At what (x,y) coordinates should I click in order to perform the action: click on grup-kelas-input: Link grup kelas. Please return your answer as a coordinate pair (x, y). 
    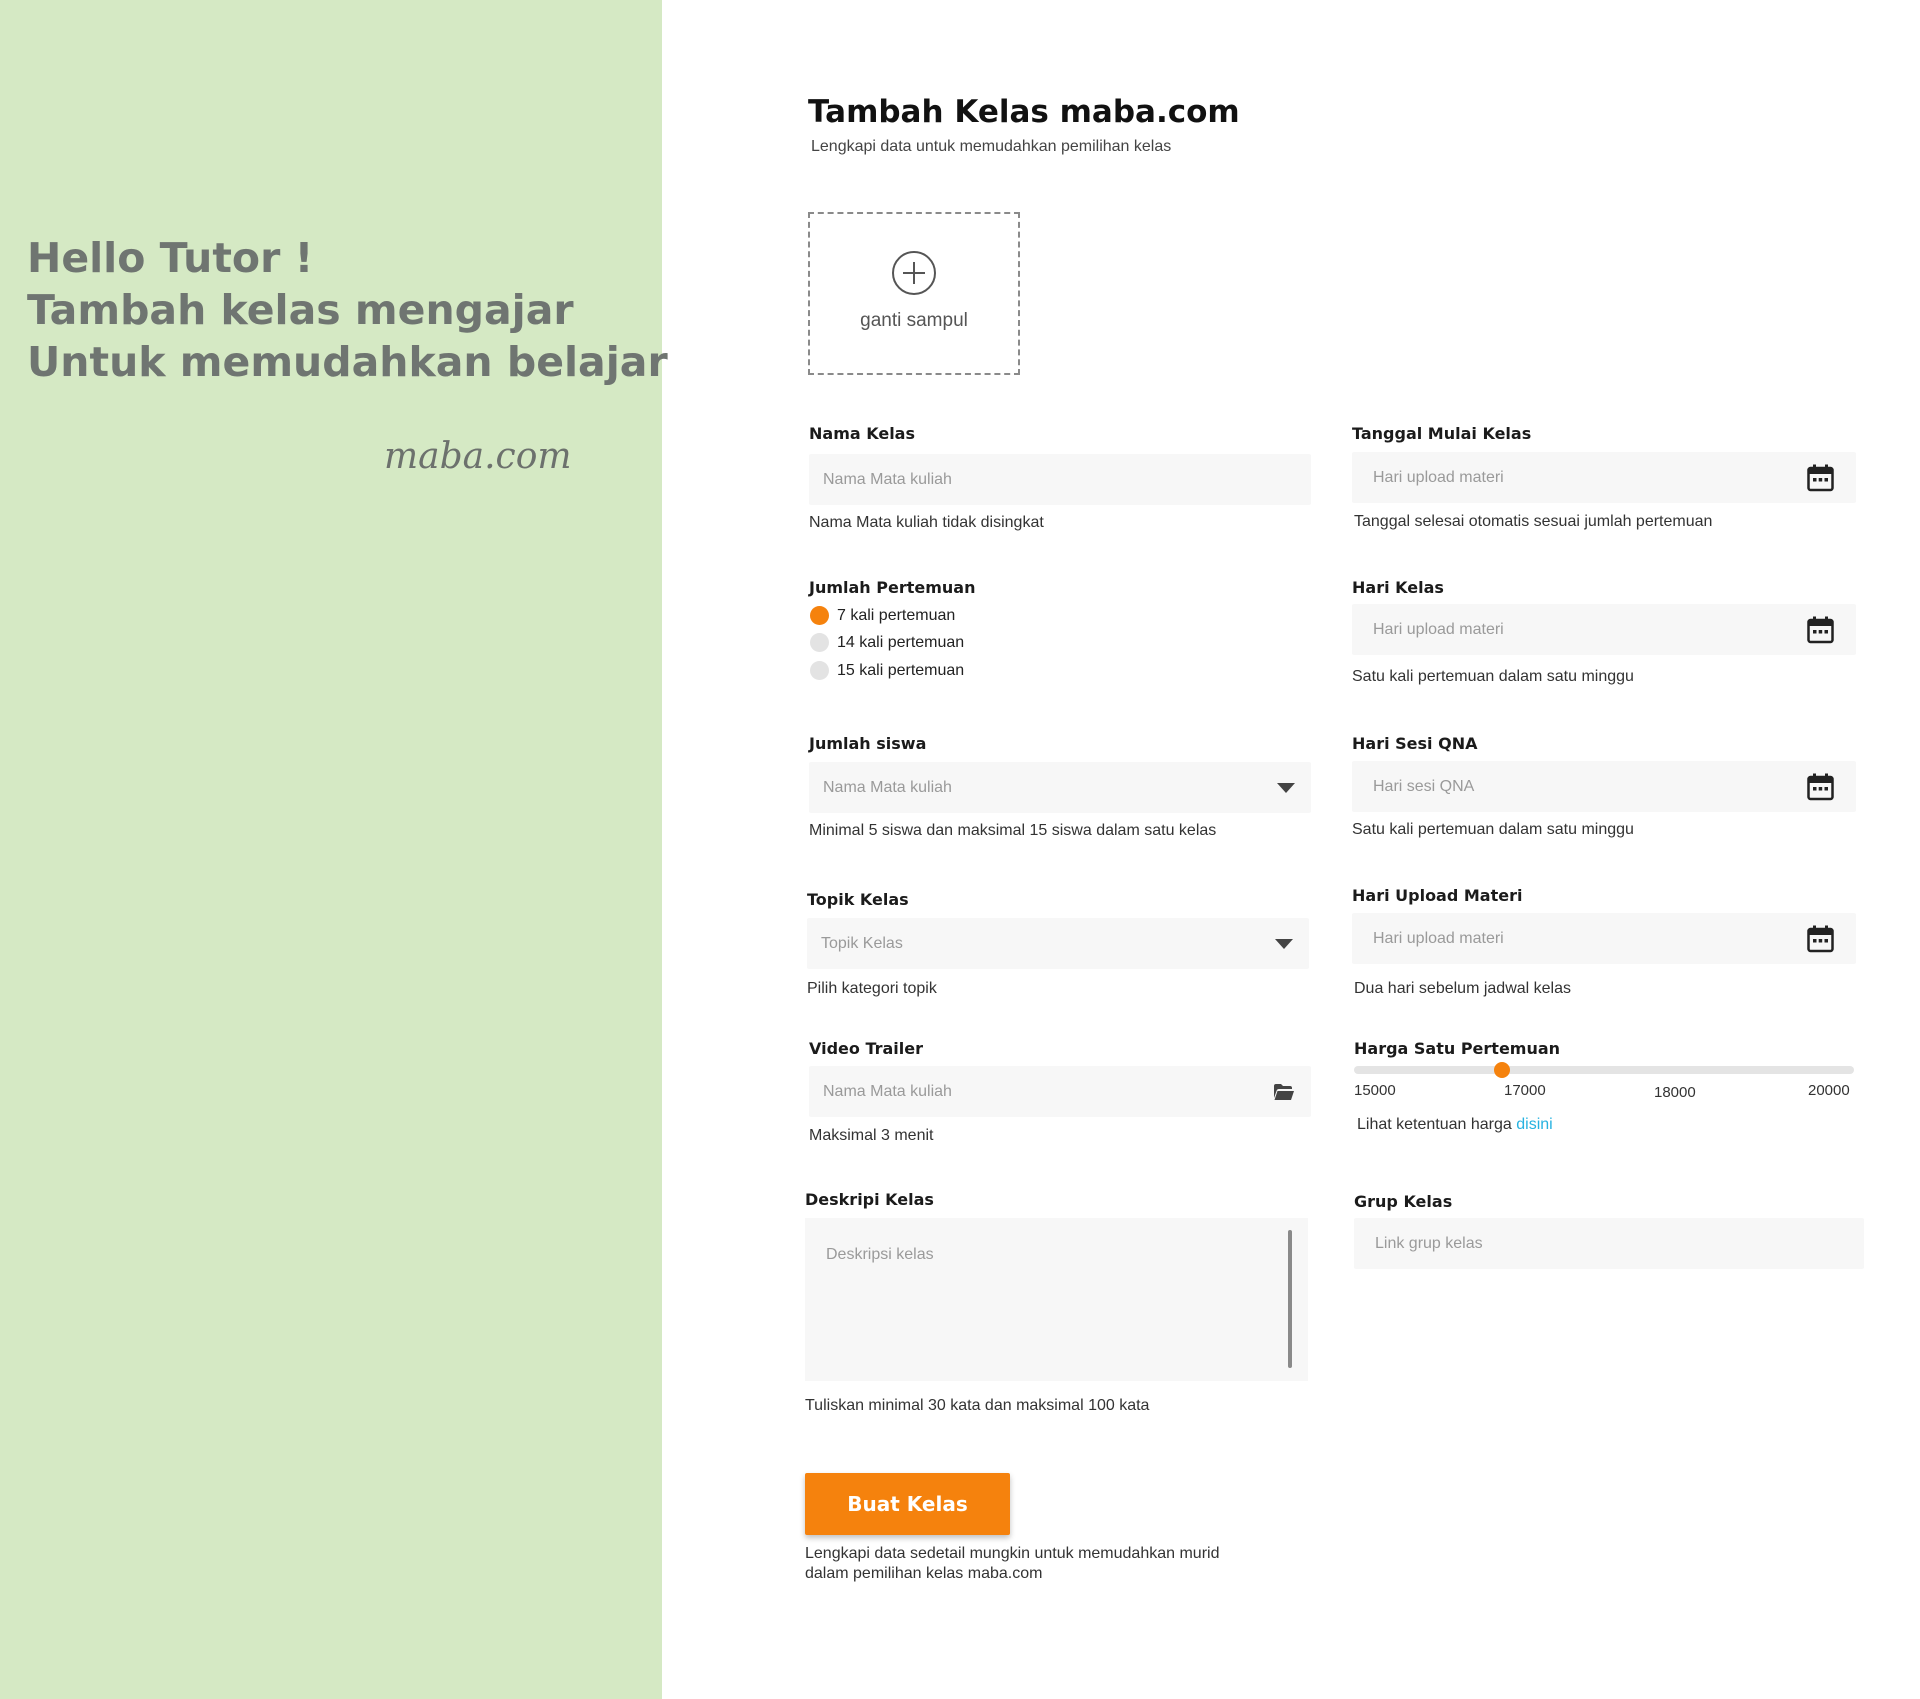
    Looking at the image, I should click on (1609, 1243).